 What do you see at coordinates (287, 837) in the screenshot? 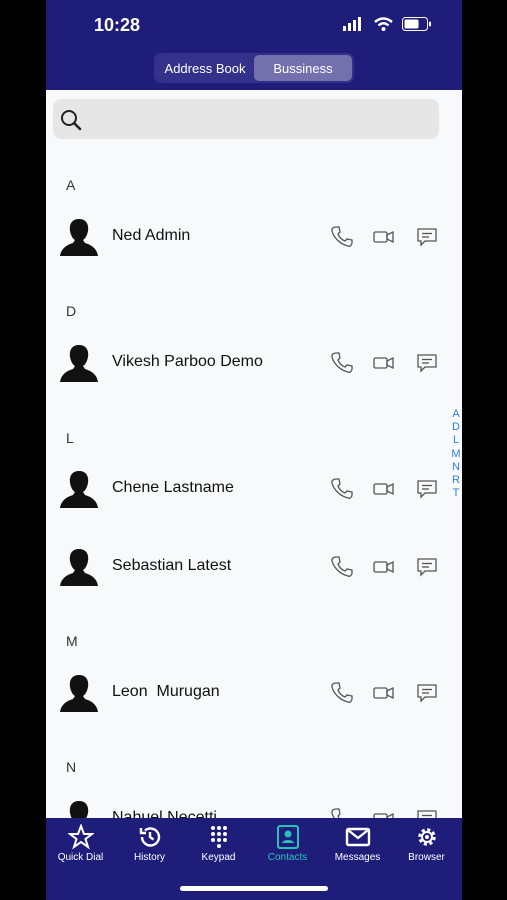
I see `contacts-icon` at bounding box center [287, 837].